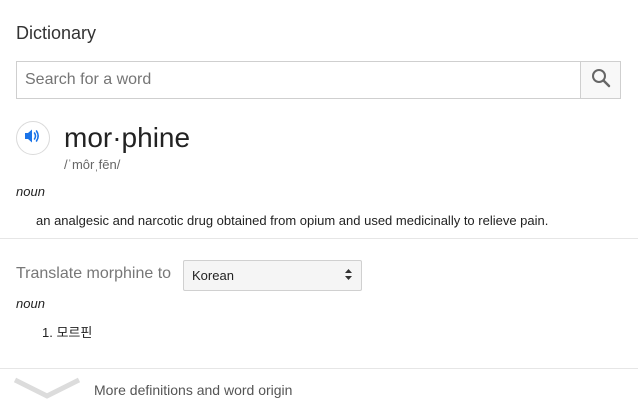 The width and height of the screenshot is (638, 409). Describe the element at coordinates (127, 137) in the screenshot. I see `headword: mor·phine` at that location.